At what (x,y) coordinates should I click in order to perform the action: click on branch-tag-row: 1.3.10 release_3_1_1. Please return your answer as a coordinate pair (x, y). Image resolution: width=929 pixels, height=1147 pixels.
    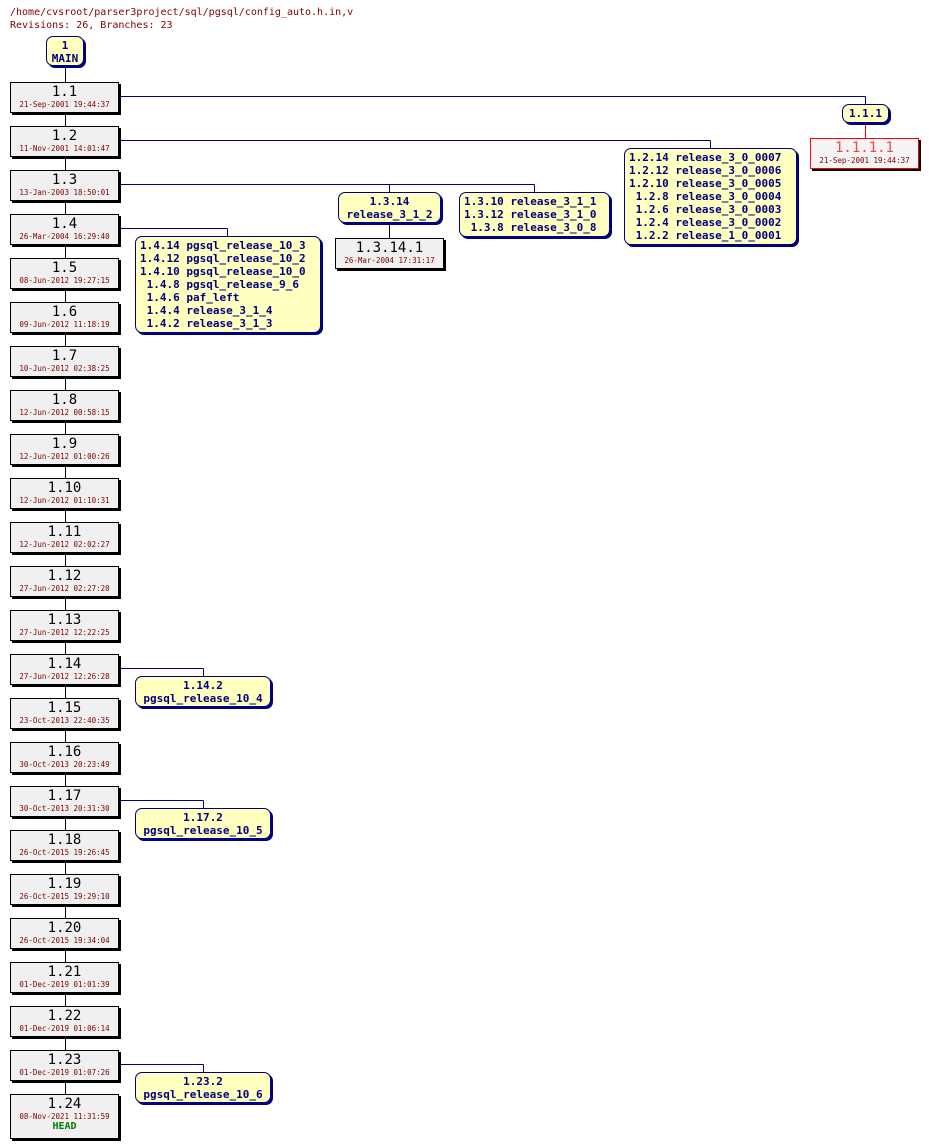
    Looking at the image, I should click on (530, 201).